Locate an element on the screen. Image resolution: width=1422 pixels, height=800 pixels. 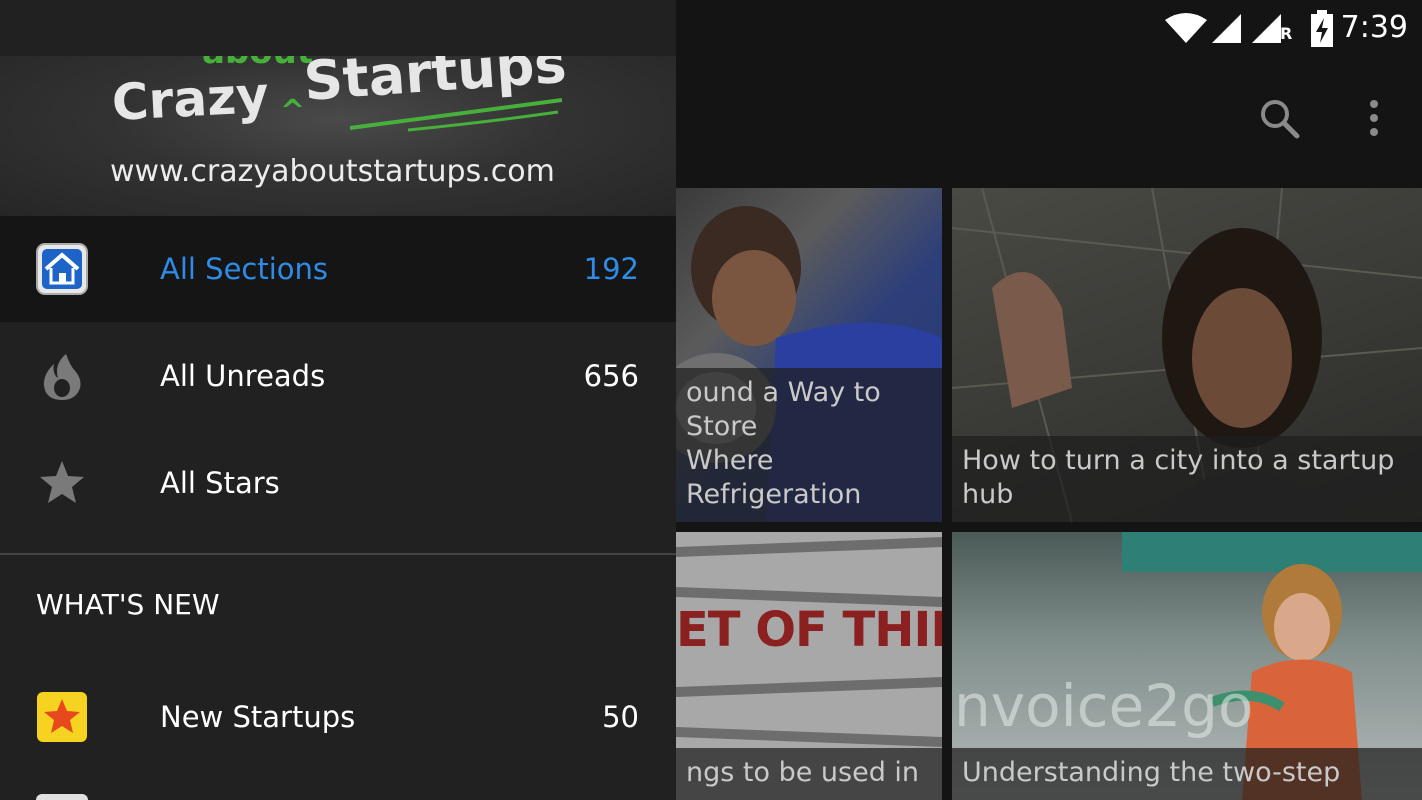
search-icon is located at coordinates (1279, 118).